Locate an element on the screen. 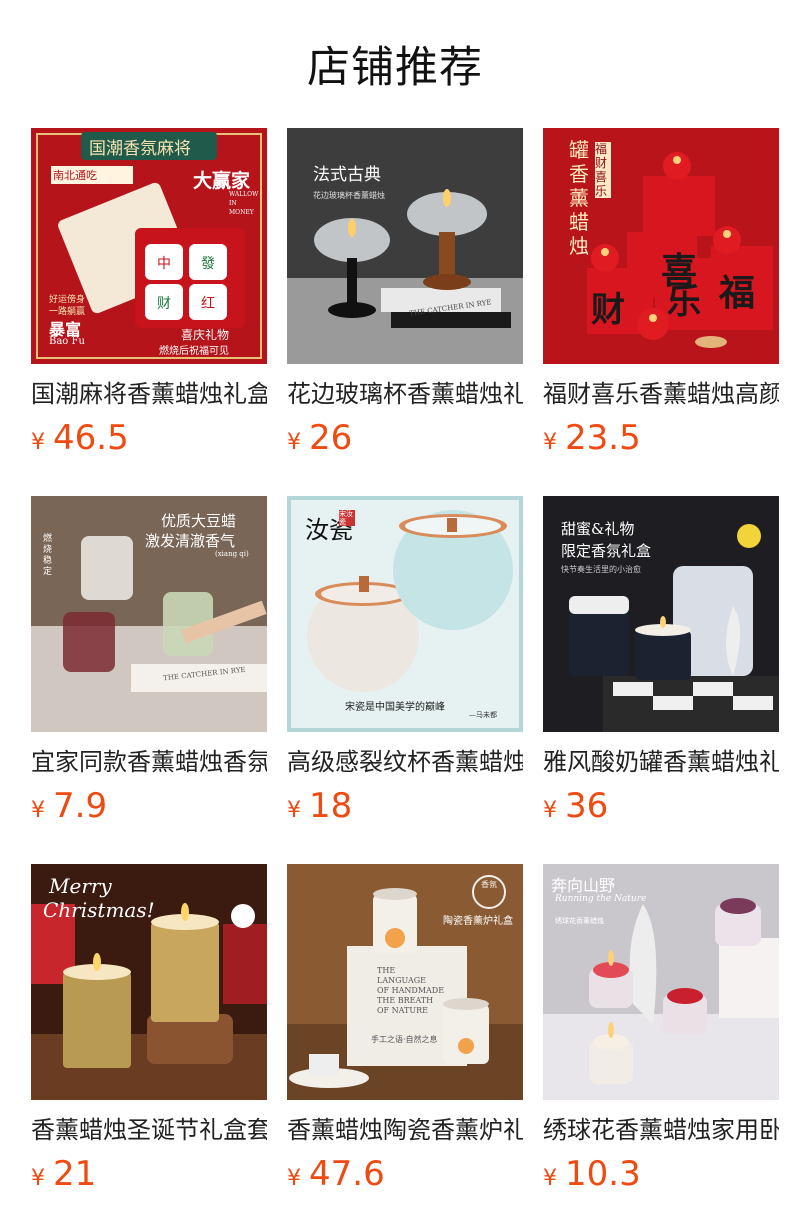 Image resolution: width=790 pixels, height=1232 pixels. product-card: Merry Christmas! 香薰蜡烛圣诞节礼盒套装 ¥ 21 is located at coordinates (149, 1048).